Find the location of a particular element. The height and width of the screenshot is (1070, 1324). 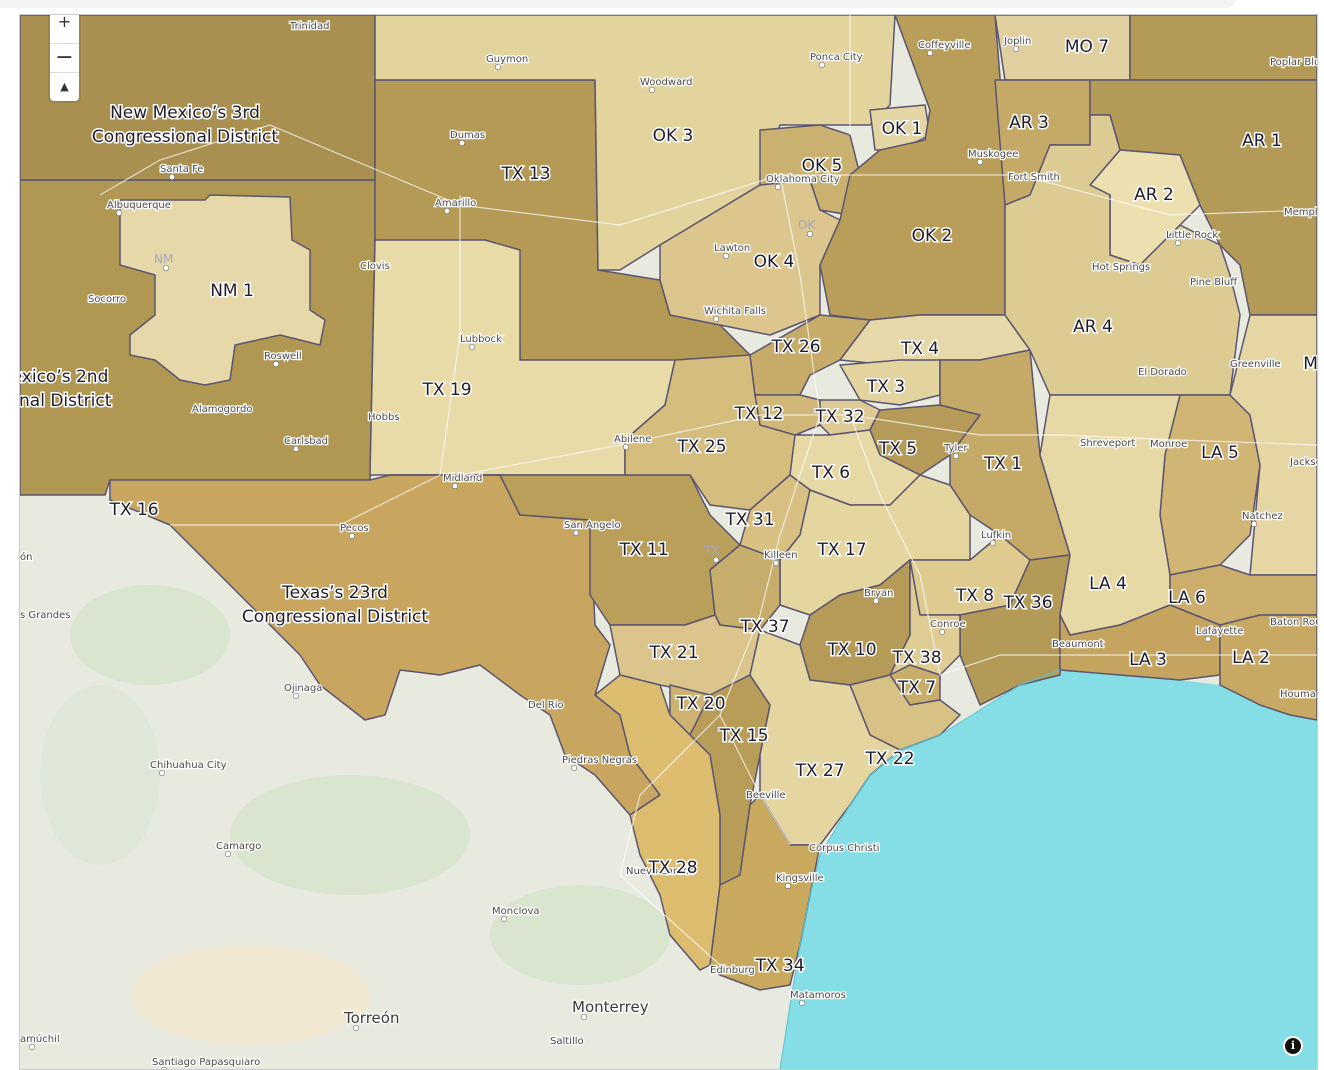

city-label: Saltillo is located at coordinates (567, 1041).